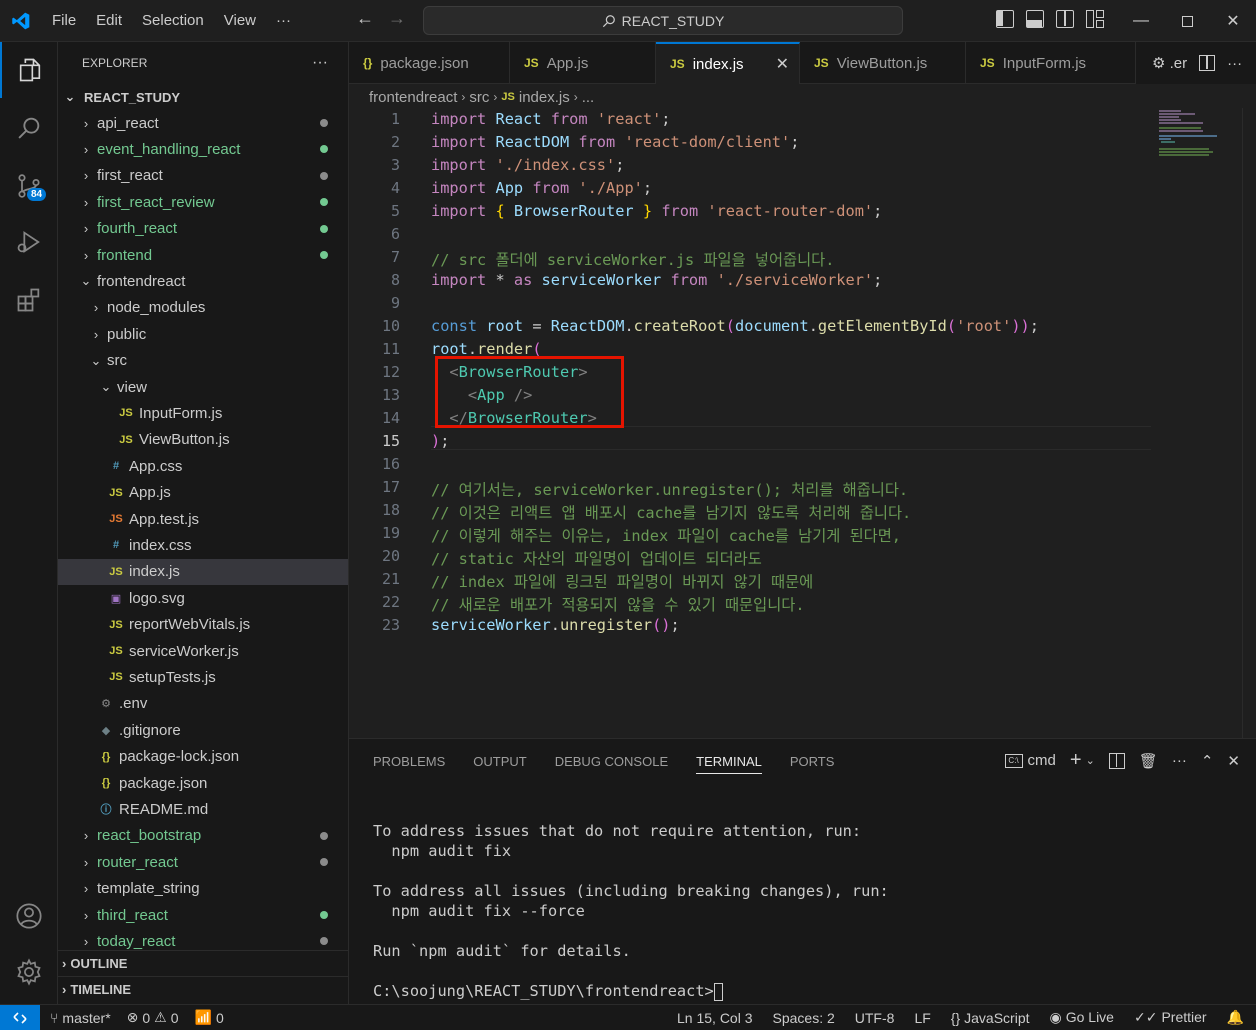  What do you see at coordinates (1065, 19) in the screenshot?
I see `toggle-secondary-sidebar-icon` at bounding box center [1065, 19].